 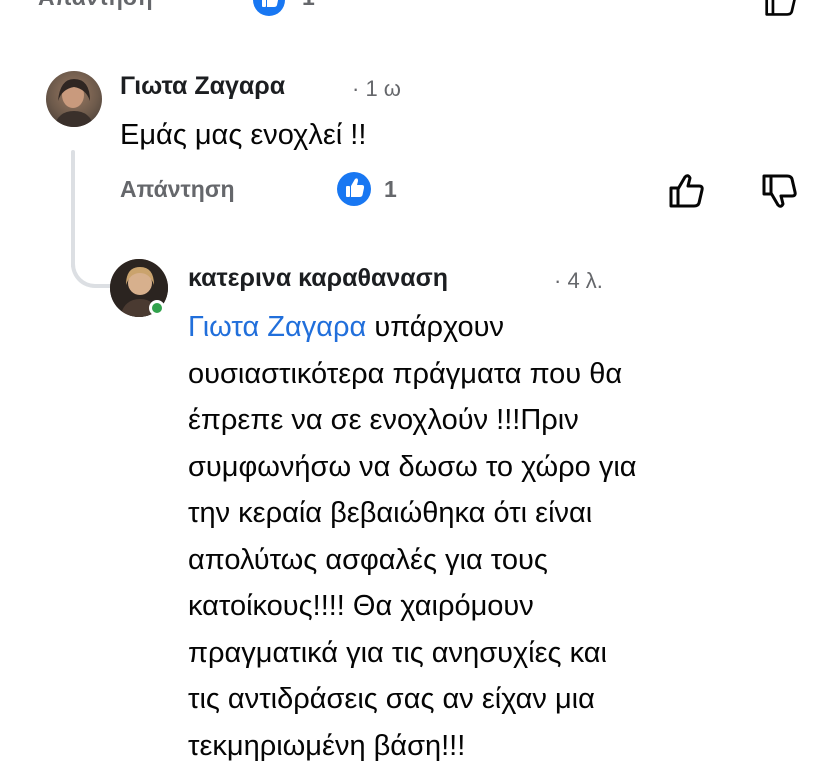 I want to click on comment-line: Γιωτα Ζαγαρα υπάρχουν, so click(x=503, y=327).